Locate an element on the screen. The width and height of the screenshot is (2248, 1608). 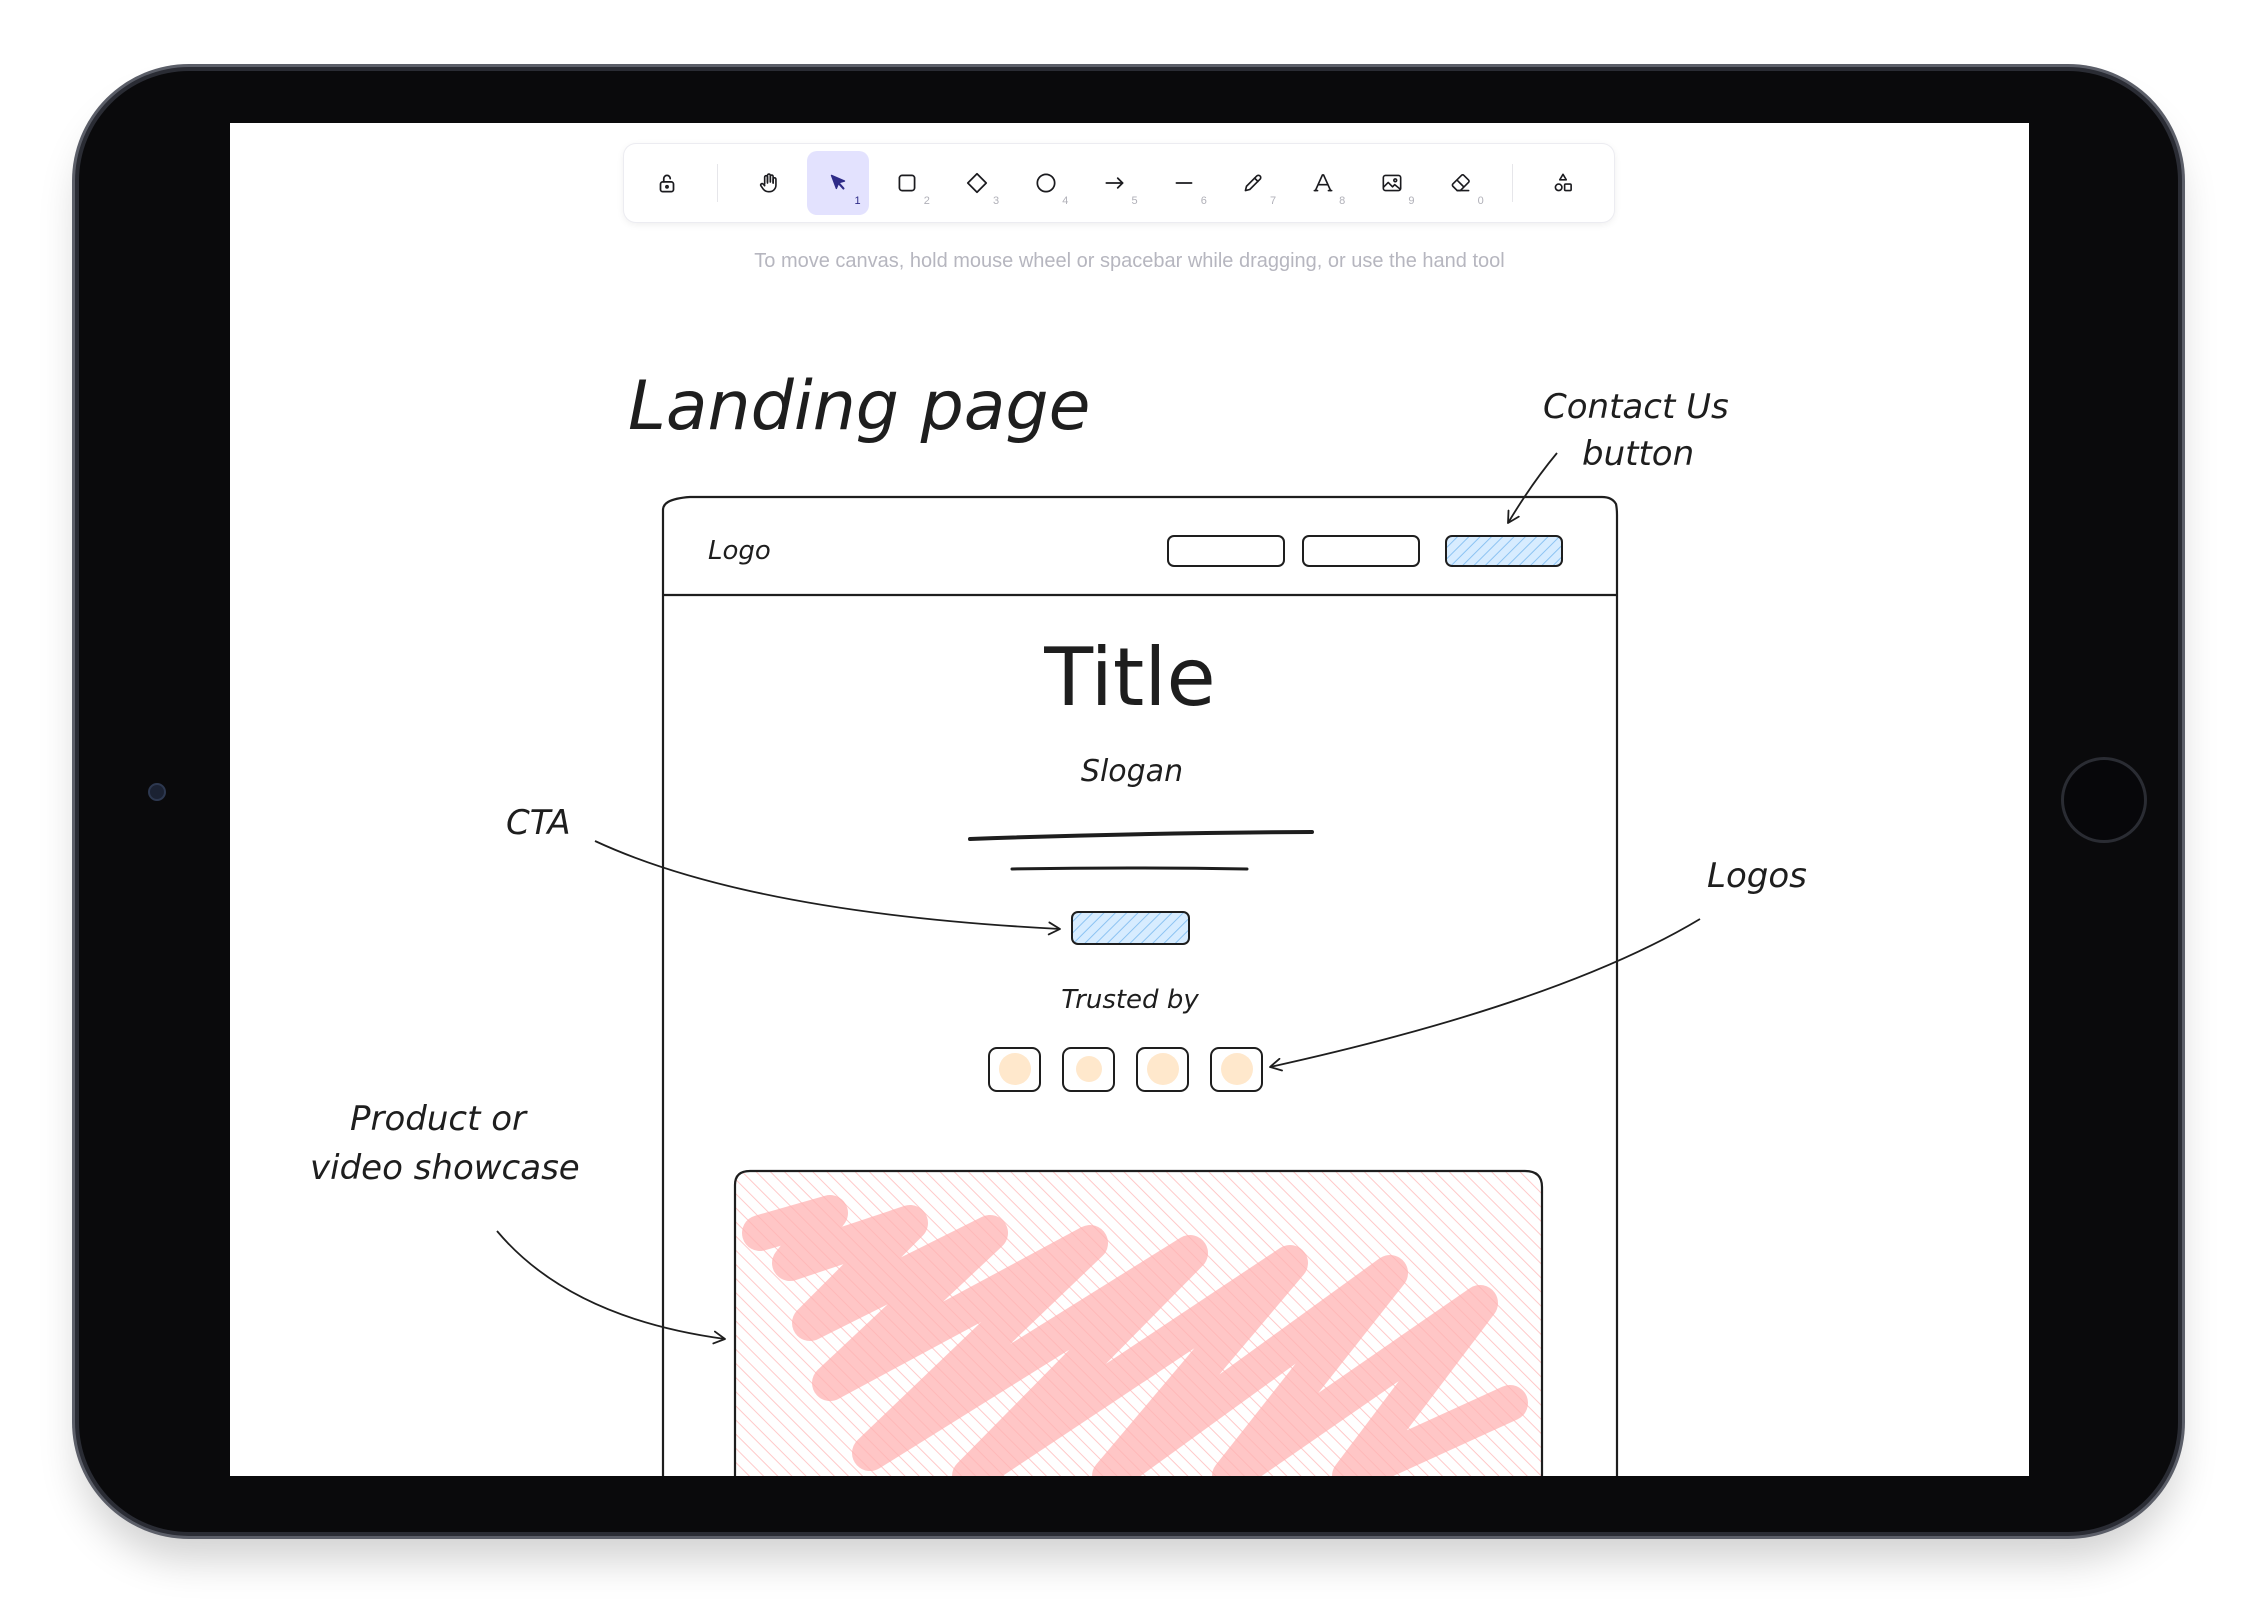
contact-annotation-line1: Contact Us is located at coordinates (1636, 407).